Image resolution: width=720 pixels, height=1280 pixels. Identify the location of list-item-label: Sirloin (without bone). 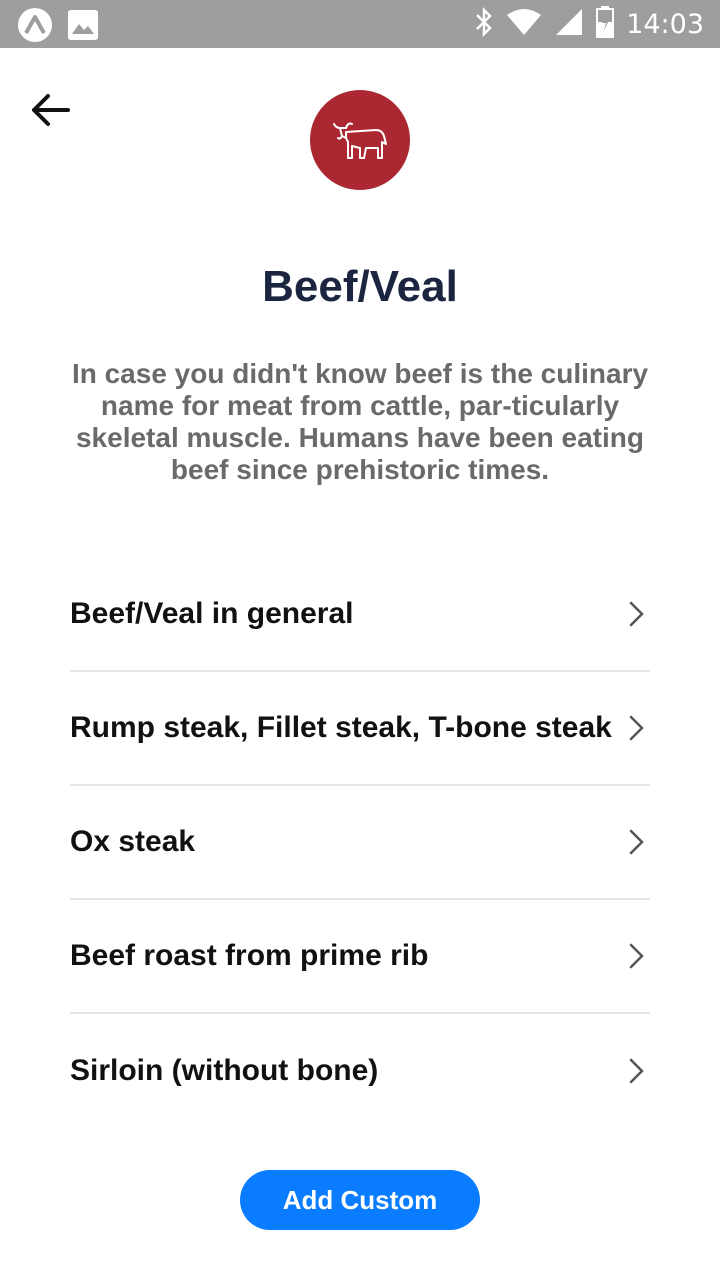
(224, 1070).